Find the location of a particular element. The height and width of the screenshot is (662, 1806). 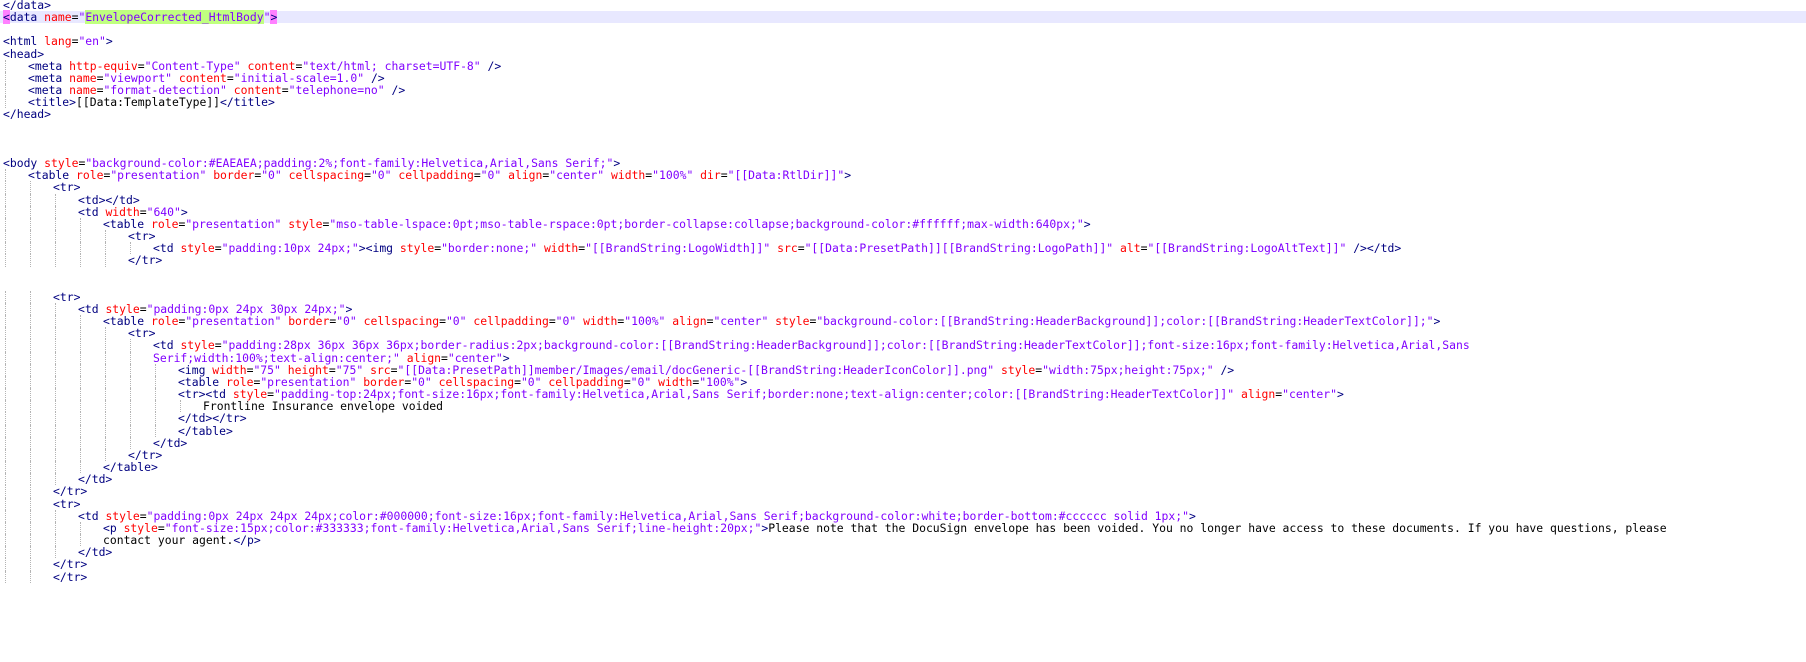

code-token: style is located at coordinates (792, 321).